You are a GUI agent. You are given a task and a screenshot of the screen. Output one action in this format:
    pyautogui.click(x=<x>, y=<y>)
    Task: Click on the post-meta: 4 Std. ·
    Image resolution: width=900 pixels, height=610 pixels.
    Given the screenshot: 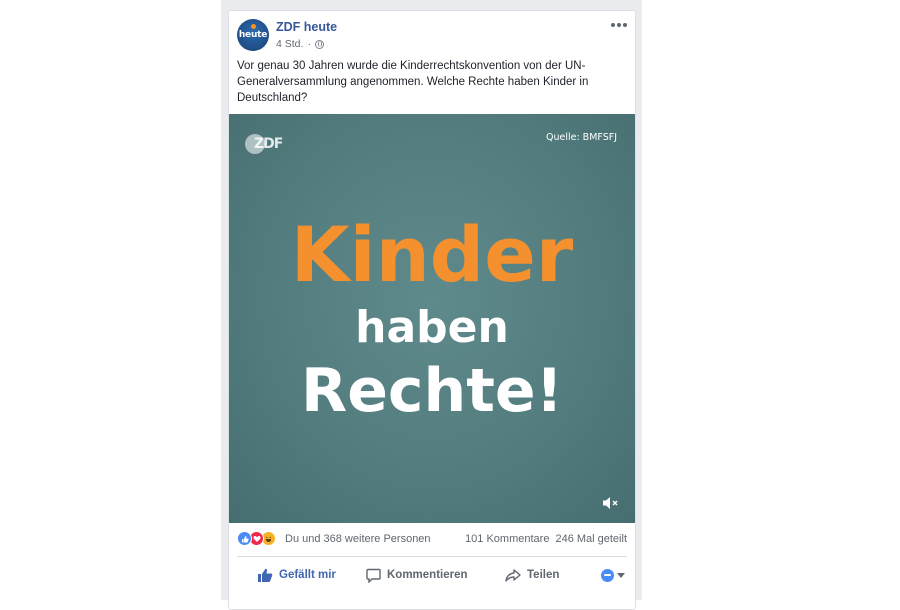 What is the action you would take?
    pyautogui.click(x=300, y=44)
    